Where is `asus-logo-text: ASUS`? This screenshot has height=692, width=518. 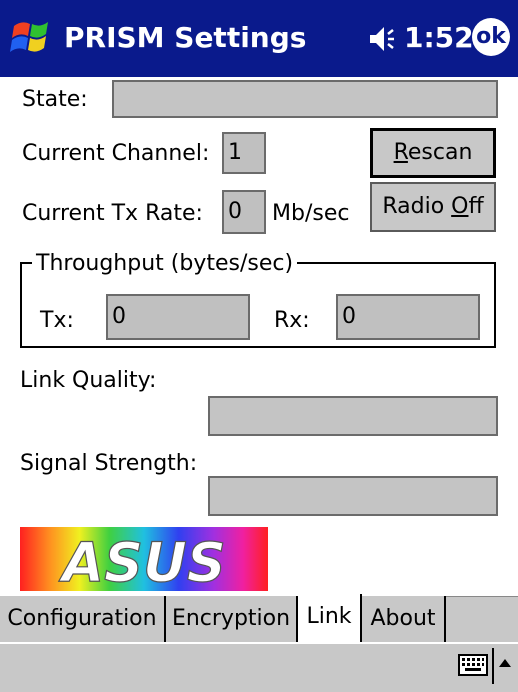
asus-logo-text: ASUS is located at coordinates (141, 561).